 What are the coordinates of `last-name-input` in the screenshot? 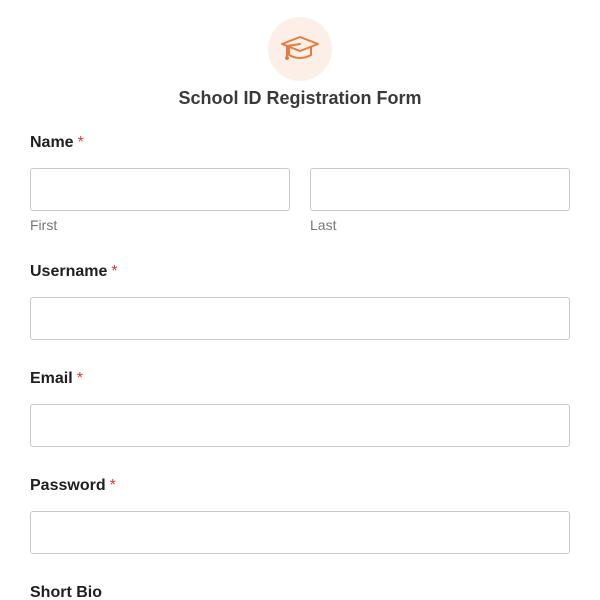 It's located at (440, 189).